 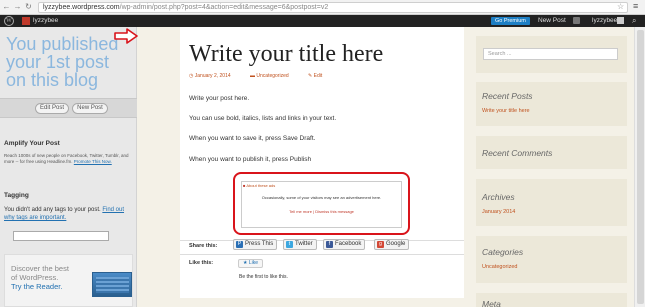 I want to click on categories-widget: Categories Uncategorized, so click(x=551, y=259).